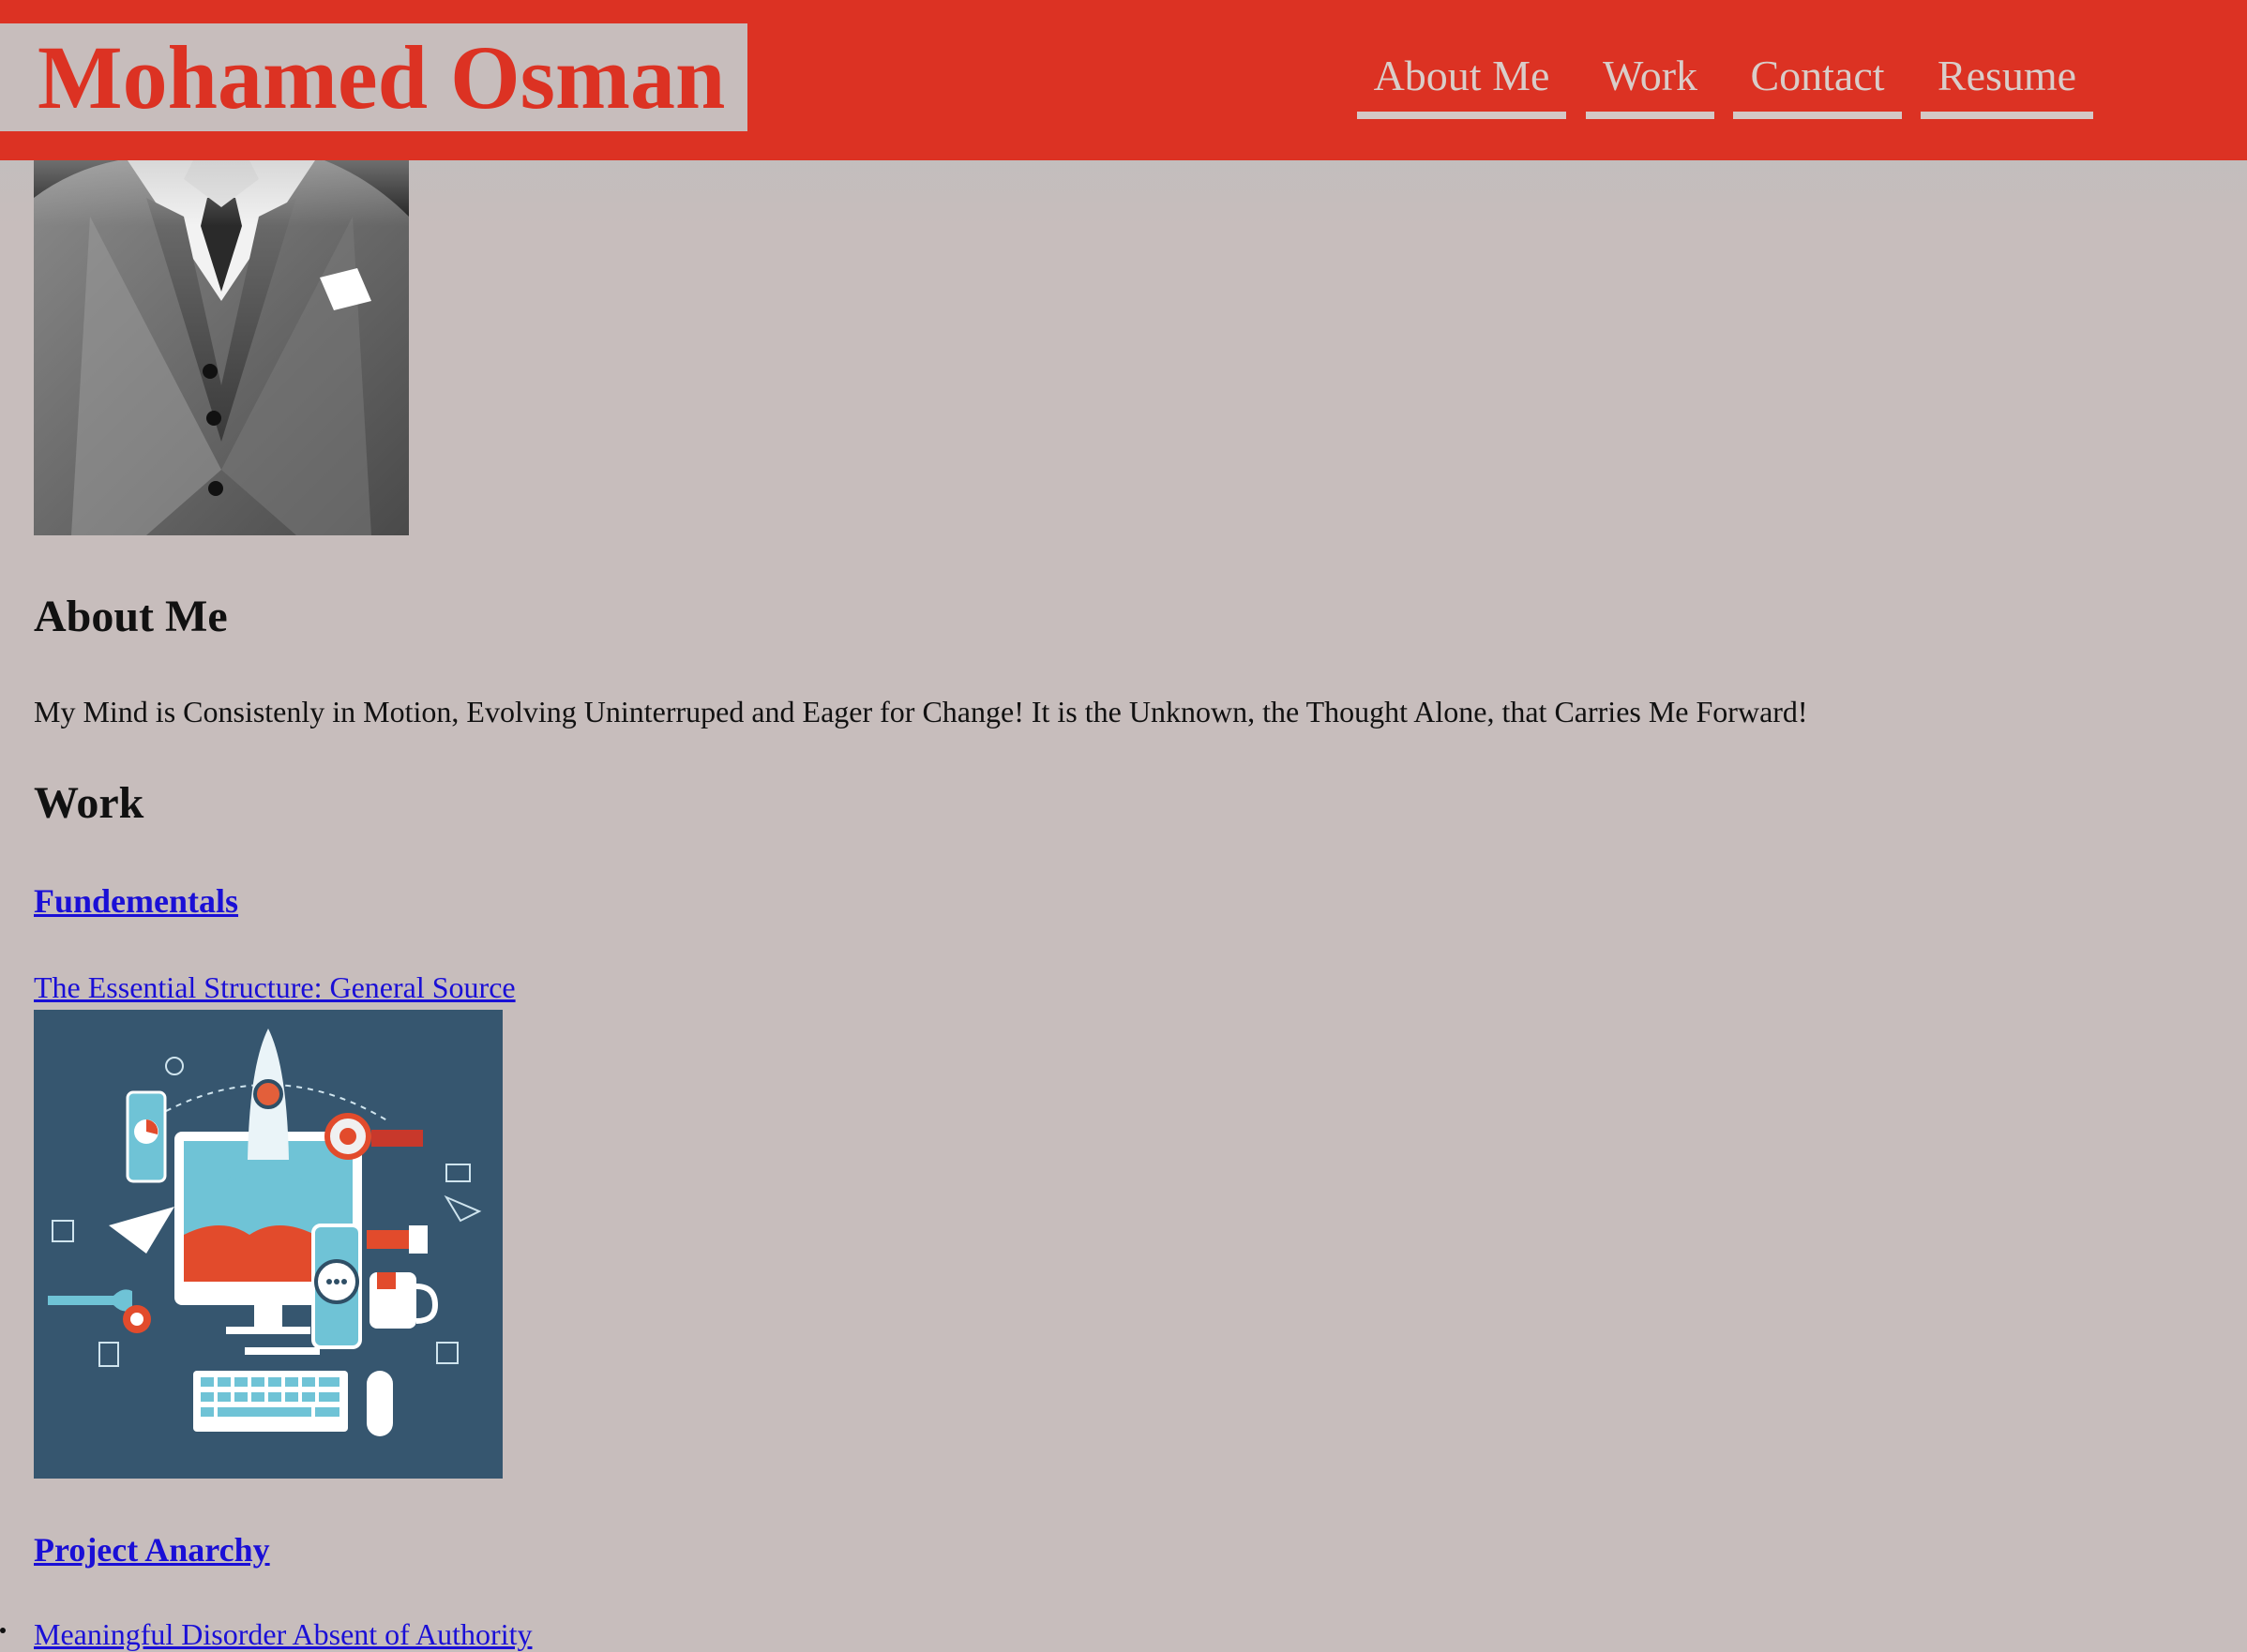  Describe the element at coordinates (1123, 193) in the screenshot. I see `header-shadow` at that location.